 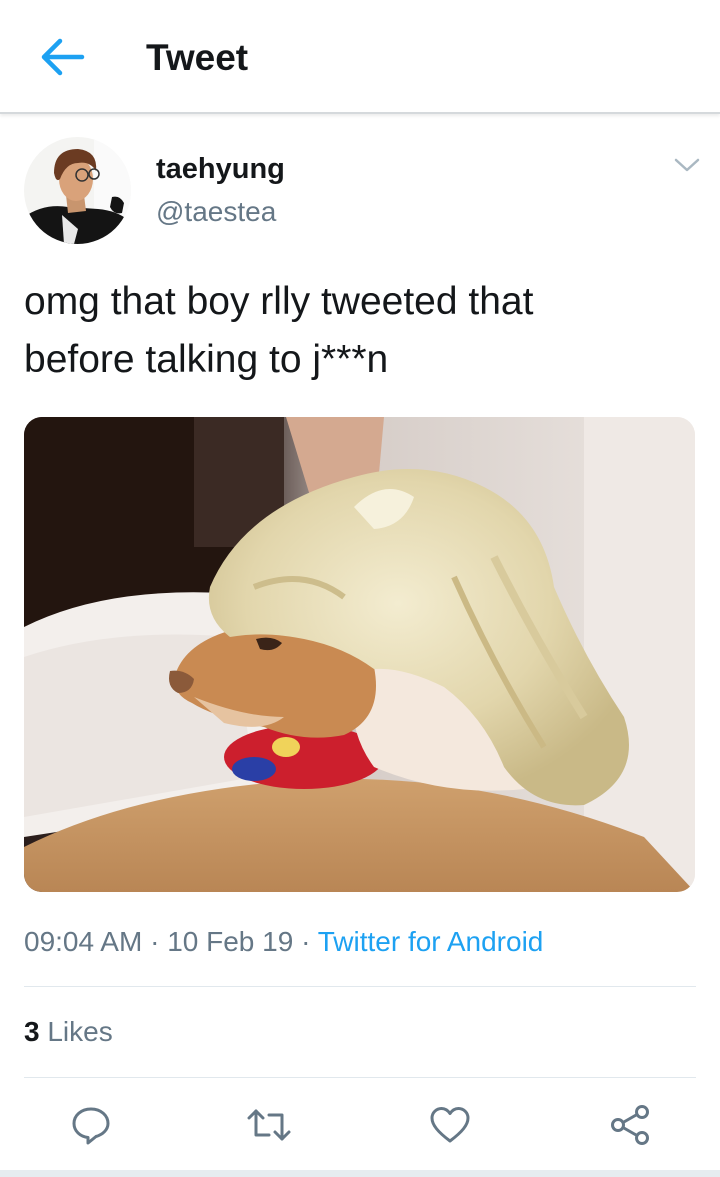 What do you see at coordinates (216, 211) in the screenshot?
I see `author-handle: @taestea` at bounding box center [216, 211].